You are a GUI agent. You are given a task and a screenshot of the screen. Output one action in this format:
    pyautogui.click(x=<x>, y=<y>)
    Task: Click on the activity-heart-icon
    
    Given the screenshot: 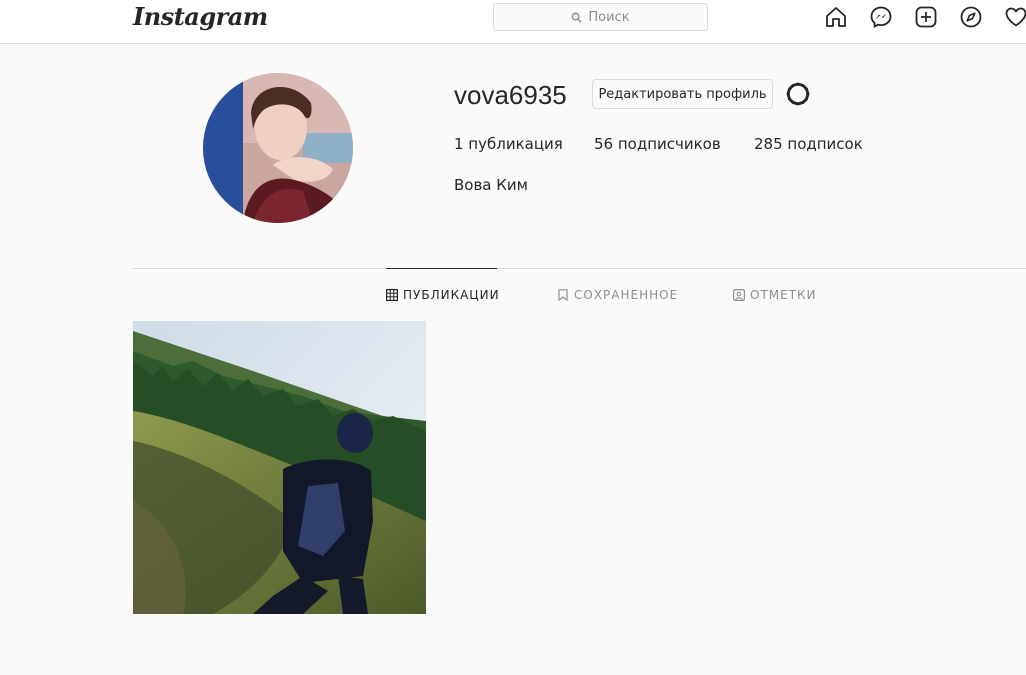 What is the action you would take?
    pyautogui.click(x=1015, y=17)
    